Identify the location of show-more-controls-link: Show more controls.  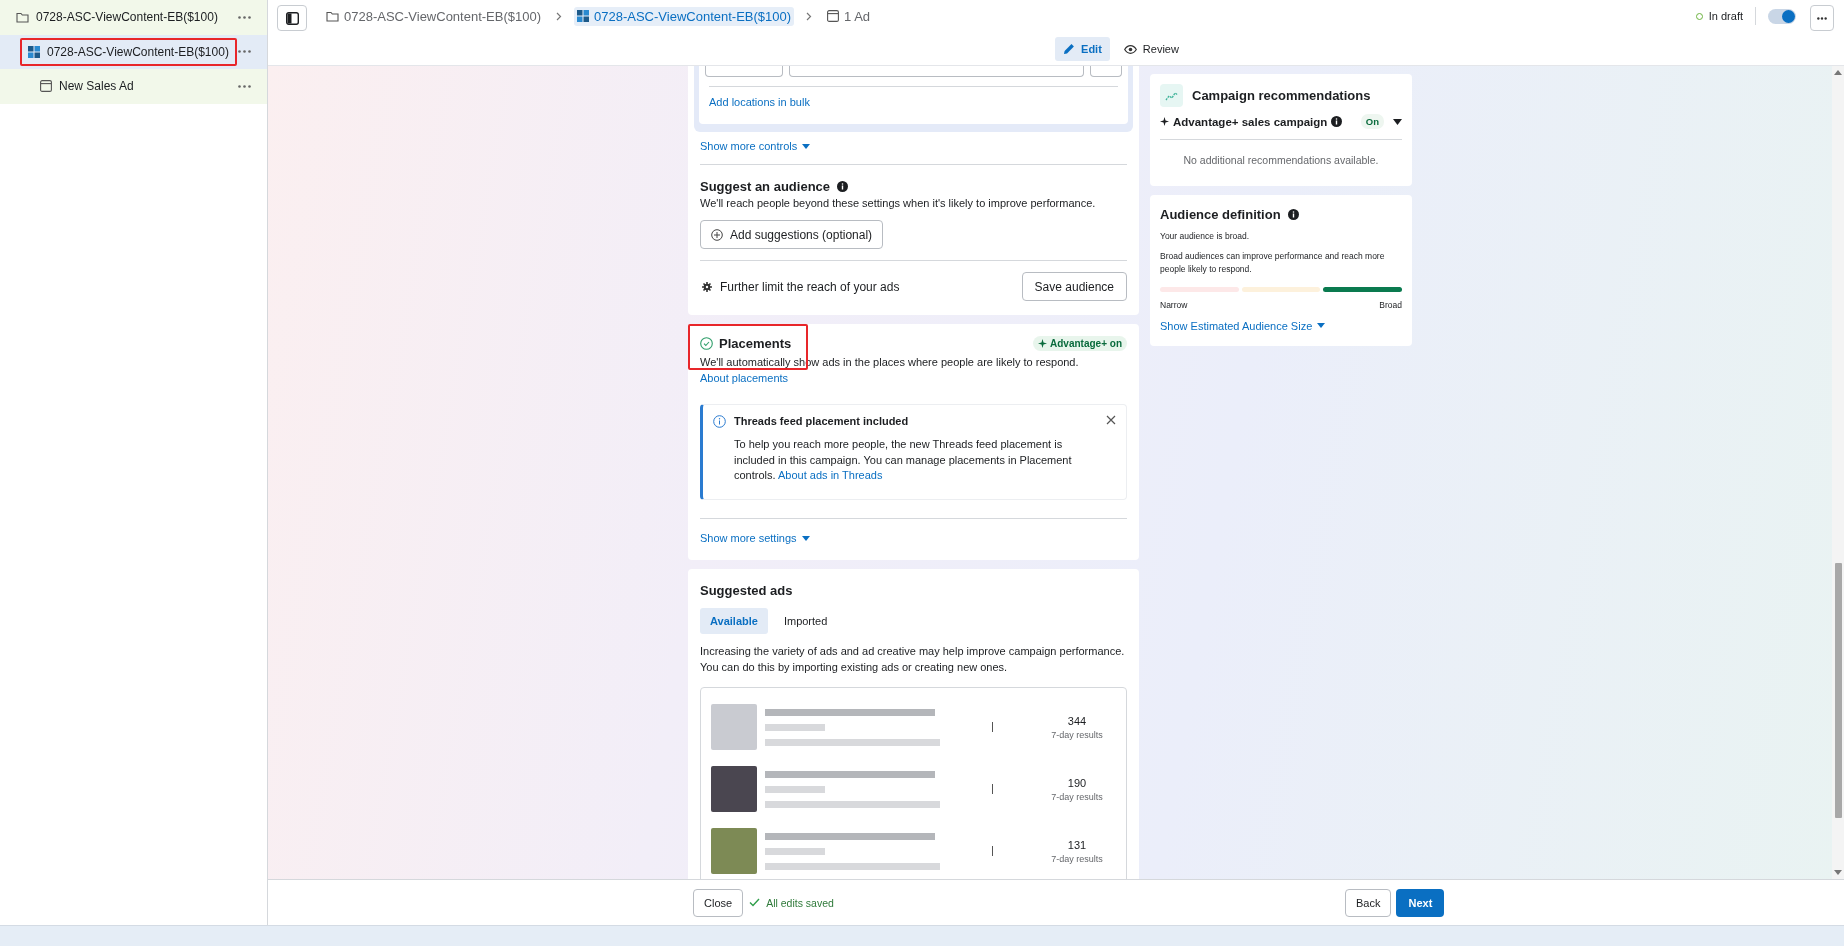
(755, 146).